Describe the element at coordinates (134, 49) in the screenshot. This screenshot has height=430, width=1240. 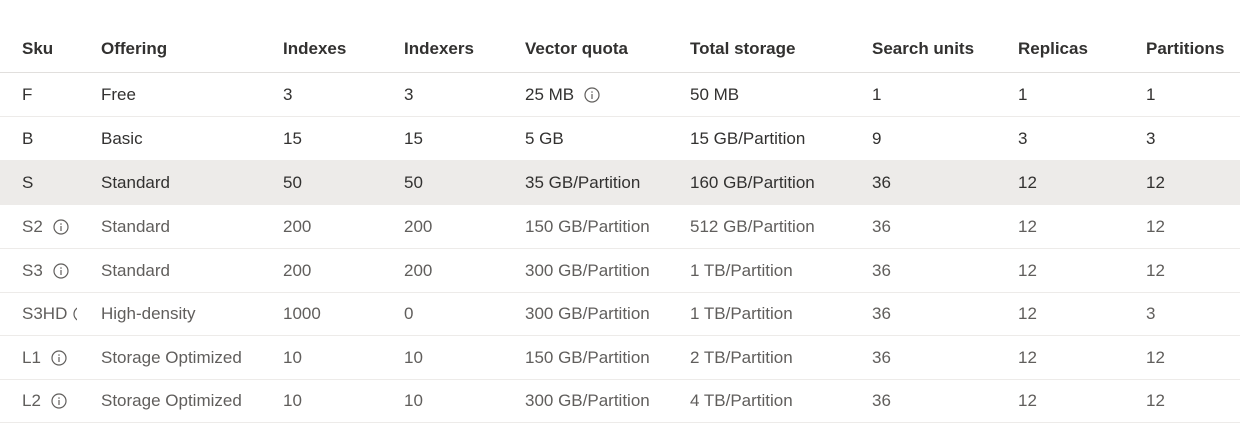
I see `column-header-offering: Offering` at that location.